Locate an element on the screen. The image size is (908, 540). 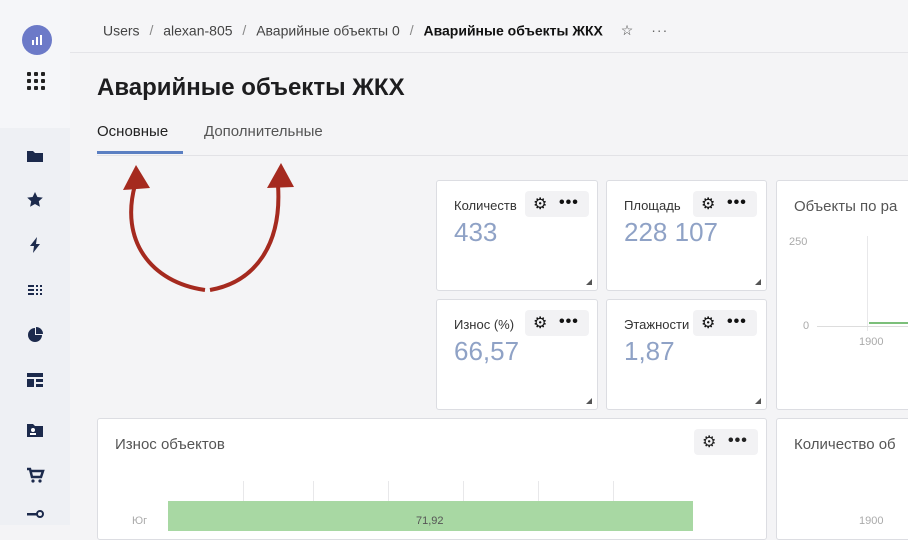
kpi-card-floors: Этажности 1,87 ⚙ ••• is located at coordinates (686, 354).